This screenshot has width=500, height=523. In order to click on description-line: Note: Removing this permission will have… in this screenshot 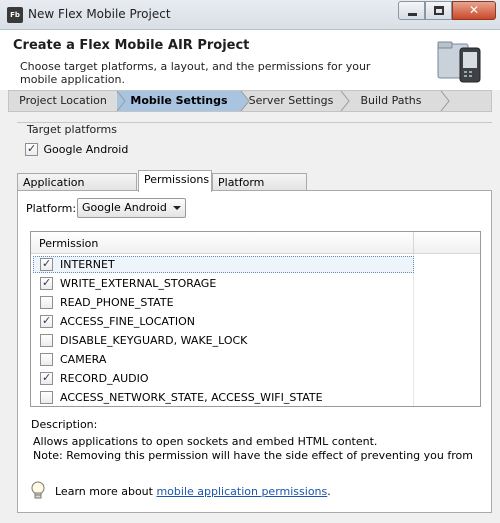, I will do `click(253, 455)`.